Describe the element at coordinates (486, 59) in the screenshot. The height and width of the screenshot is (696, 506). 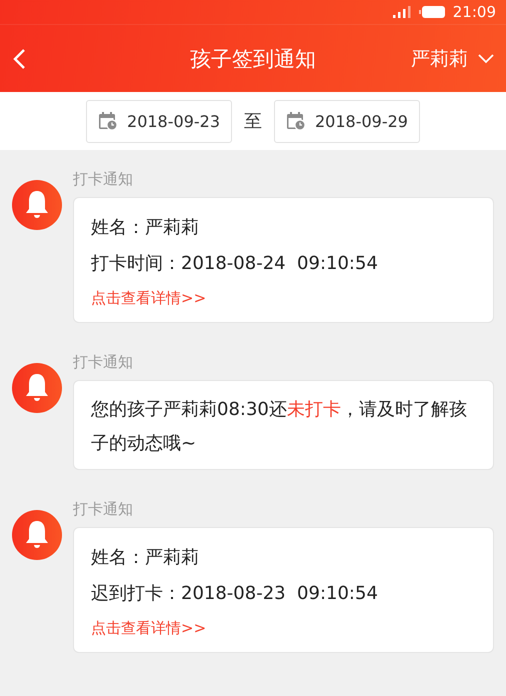
I see `chevron-down-icon` at that location.